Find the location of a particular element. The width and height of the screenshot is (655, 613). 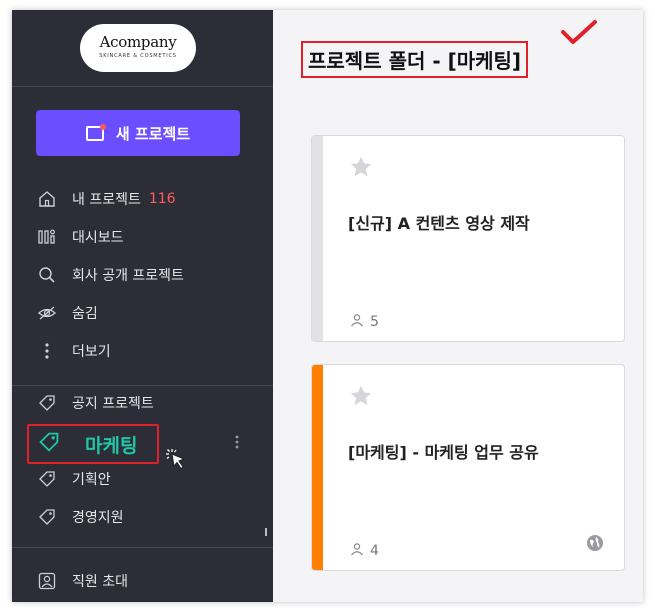

card-title: [마케팅] - 마케팅 업무 공유 is located at coordinates (443, 452).